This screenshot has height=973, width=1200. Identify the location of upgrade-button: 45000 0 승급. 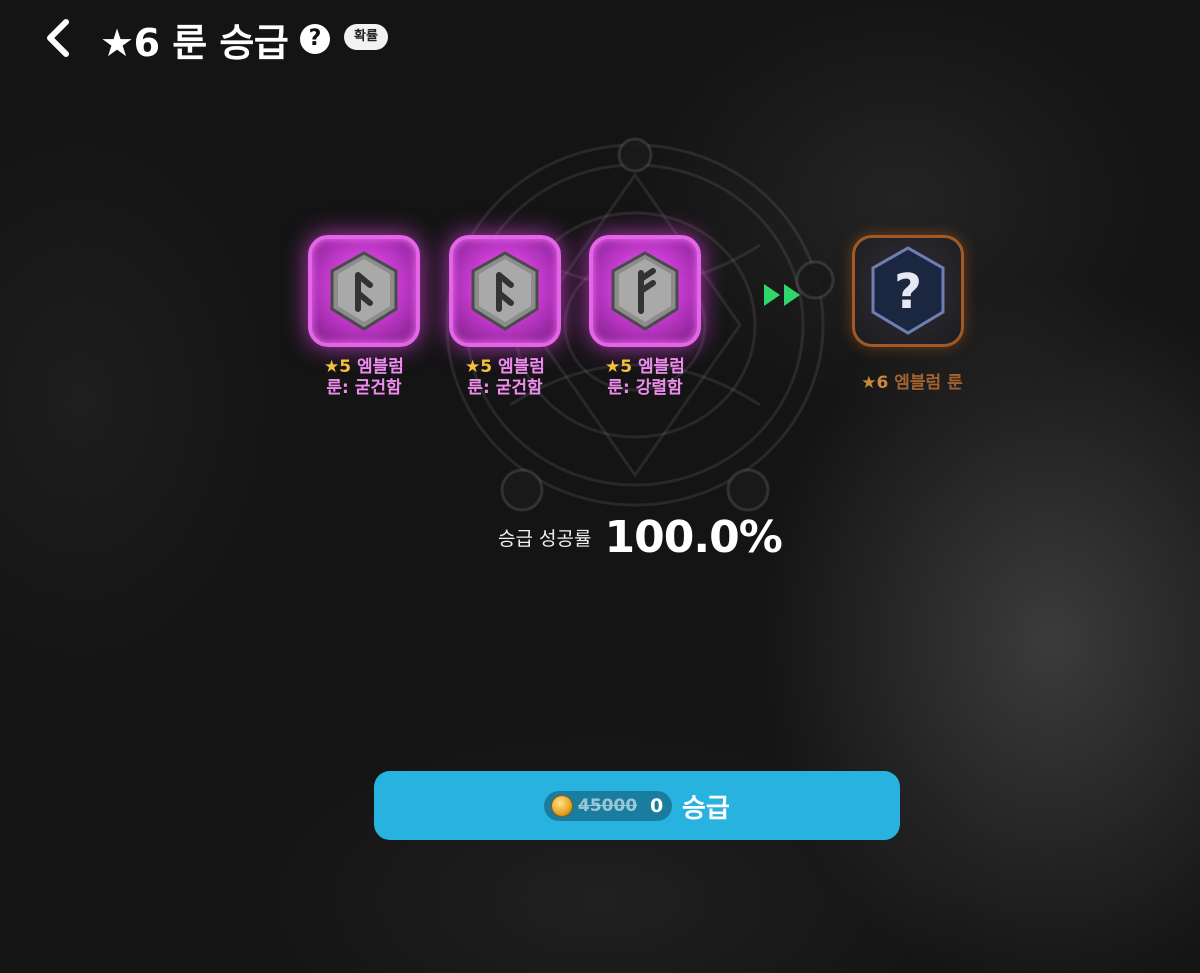
(637, 805).